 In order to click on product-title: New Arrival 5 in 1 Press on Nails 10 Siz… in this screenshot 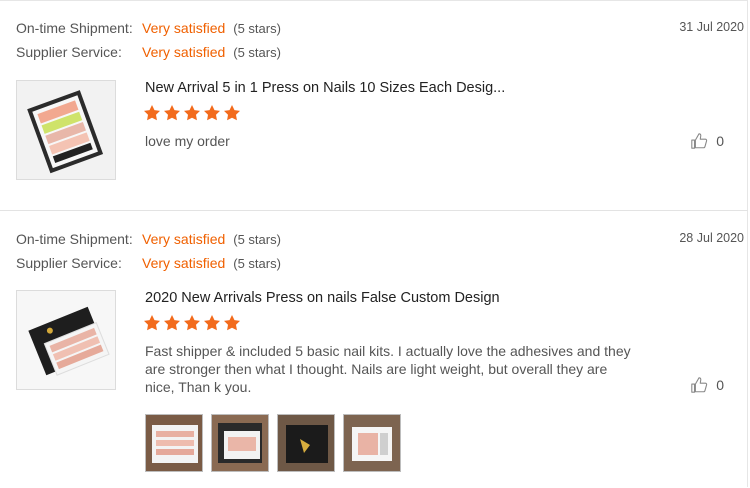, I will do `click(325, 88)`.